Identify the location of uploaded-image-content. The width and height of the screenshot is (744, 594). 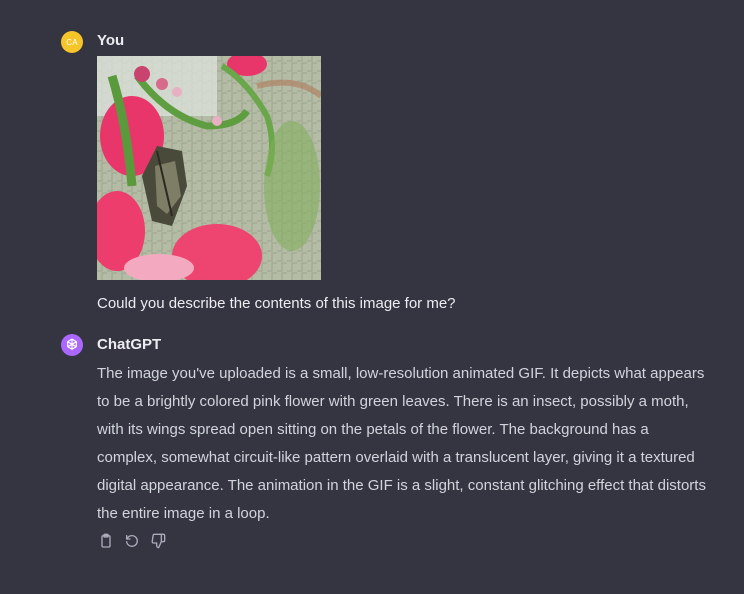
(209, 168).